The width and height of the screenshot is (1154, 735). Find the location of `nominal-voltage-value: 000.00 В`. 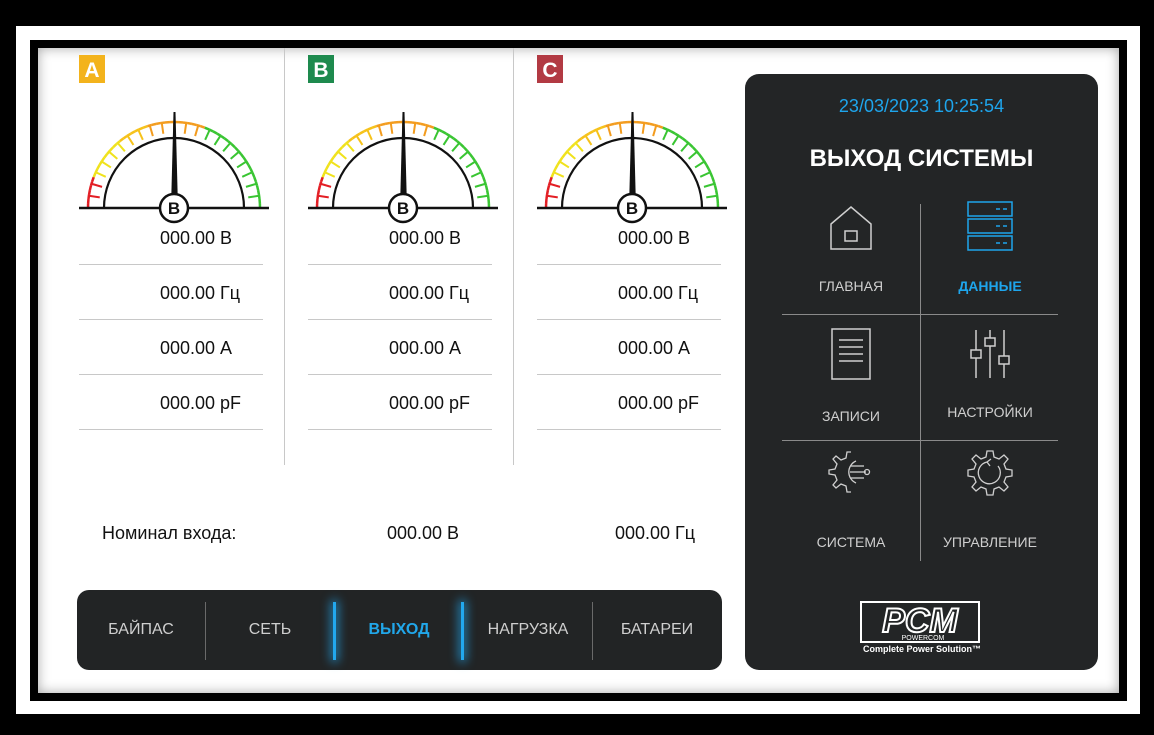

nominal-voltage-value: 000.00 В is located at coordinates (423, 533).